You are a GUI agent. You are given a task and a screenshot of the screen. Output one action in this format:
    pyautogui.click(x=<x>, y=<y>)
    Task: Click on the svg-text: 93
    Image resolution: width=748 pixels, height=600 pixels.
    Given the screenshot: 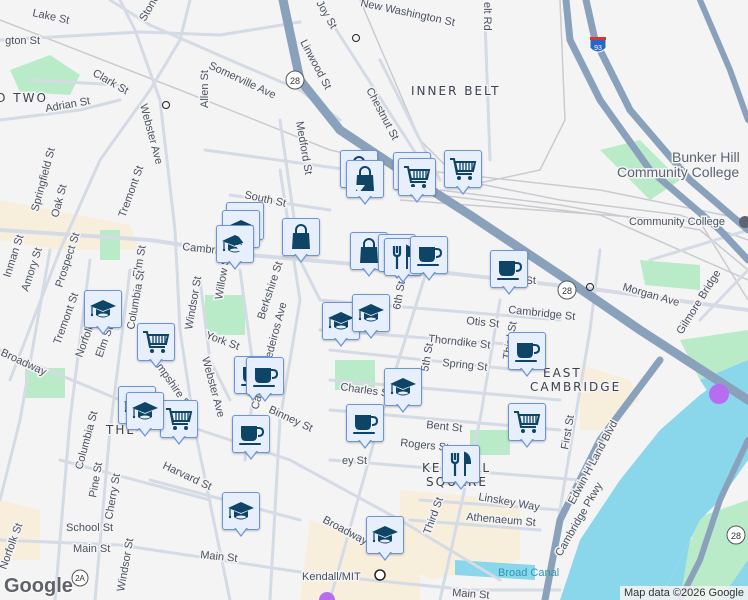 What is the action you would take?
    pyautogui.click(x=598, y=48)
    